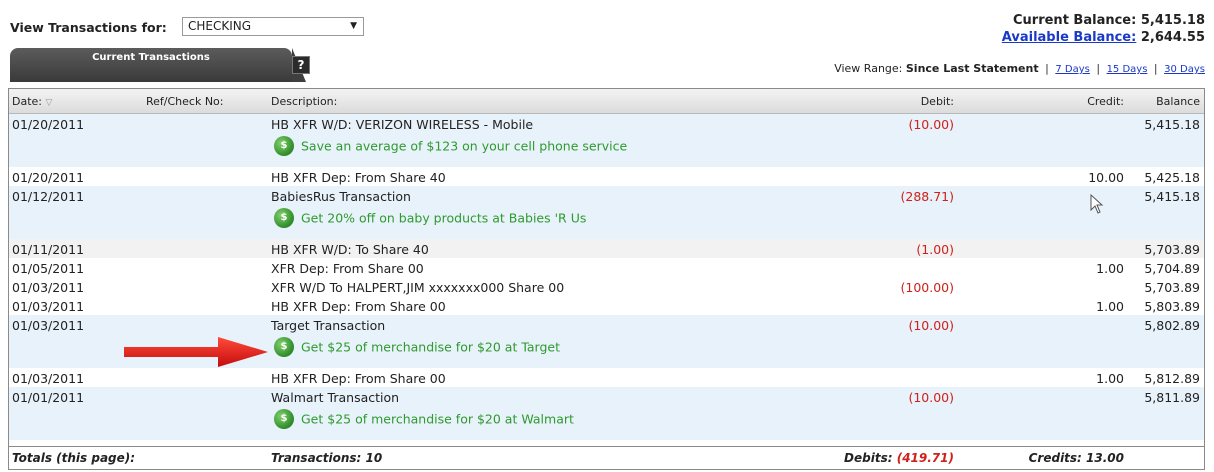 The width and height of the screenshot is (1214, 472). Describe the element at coordinates (350, 249) in the screenshot. I see `description-cell: HB XFR W/D: To Share 40` at that location.